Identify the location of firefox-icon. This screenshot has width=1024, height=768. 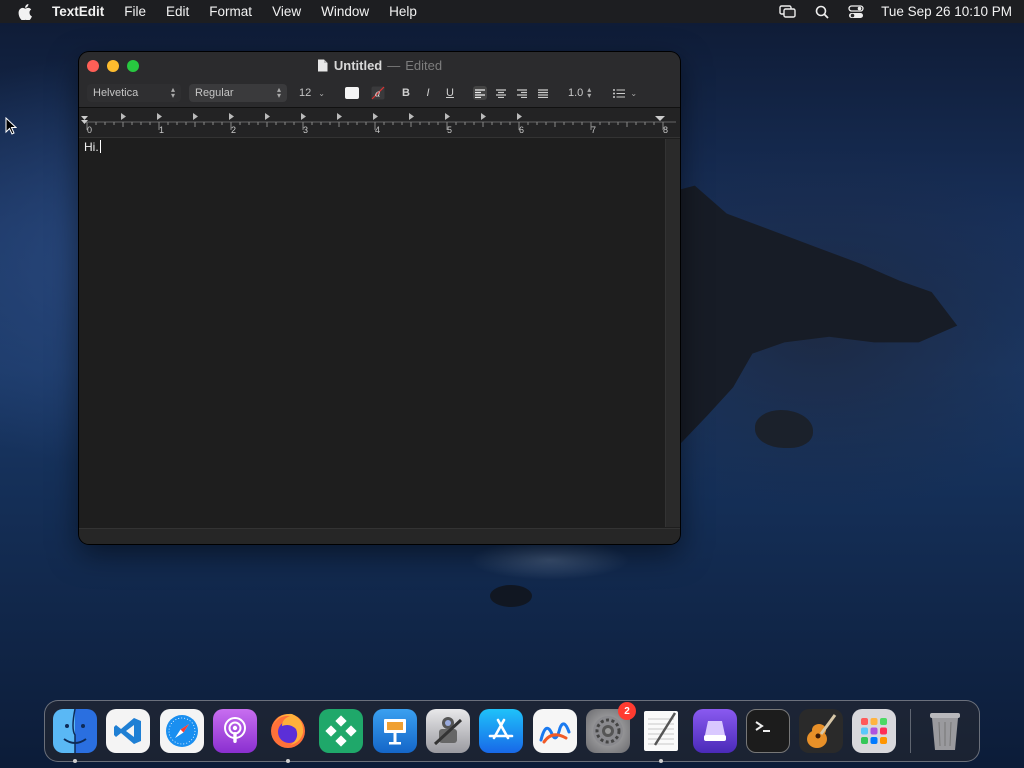
(288, 730).